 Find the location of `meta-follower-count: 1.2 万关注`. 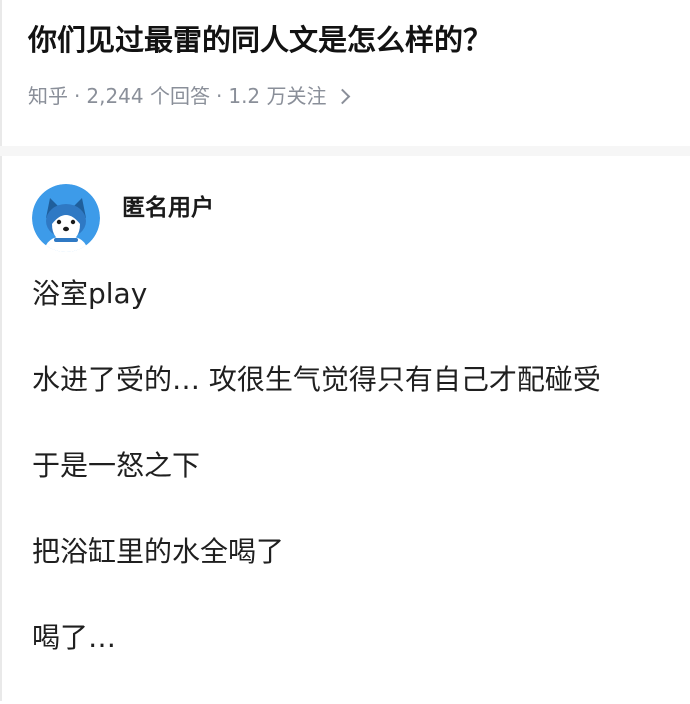

meta-follower-count: 1.2 万关注 is located at coordinates (277, 96).